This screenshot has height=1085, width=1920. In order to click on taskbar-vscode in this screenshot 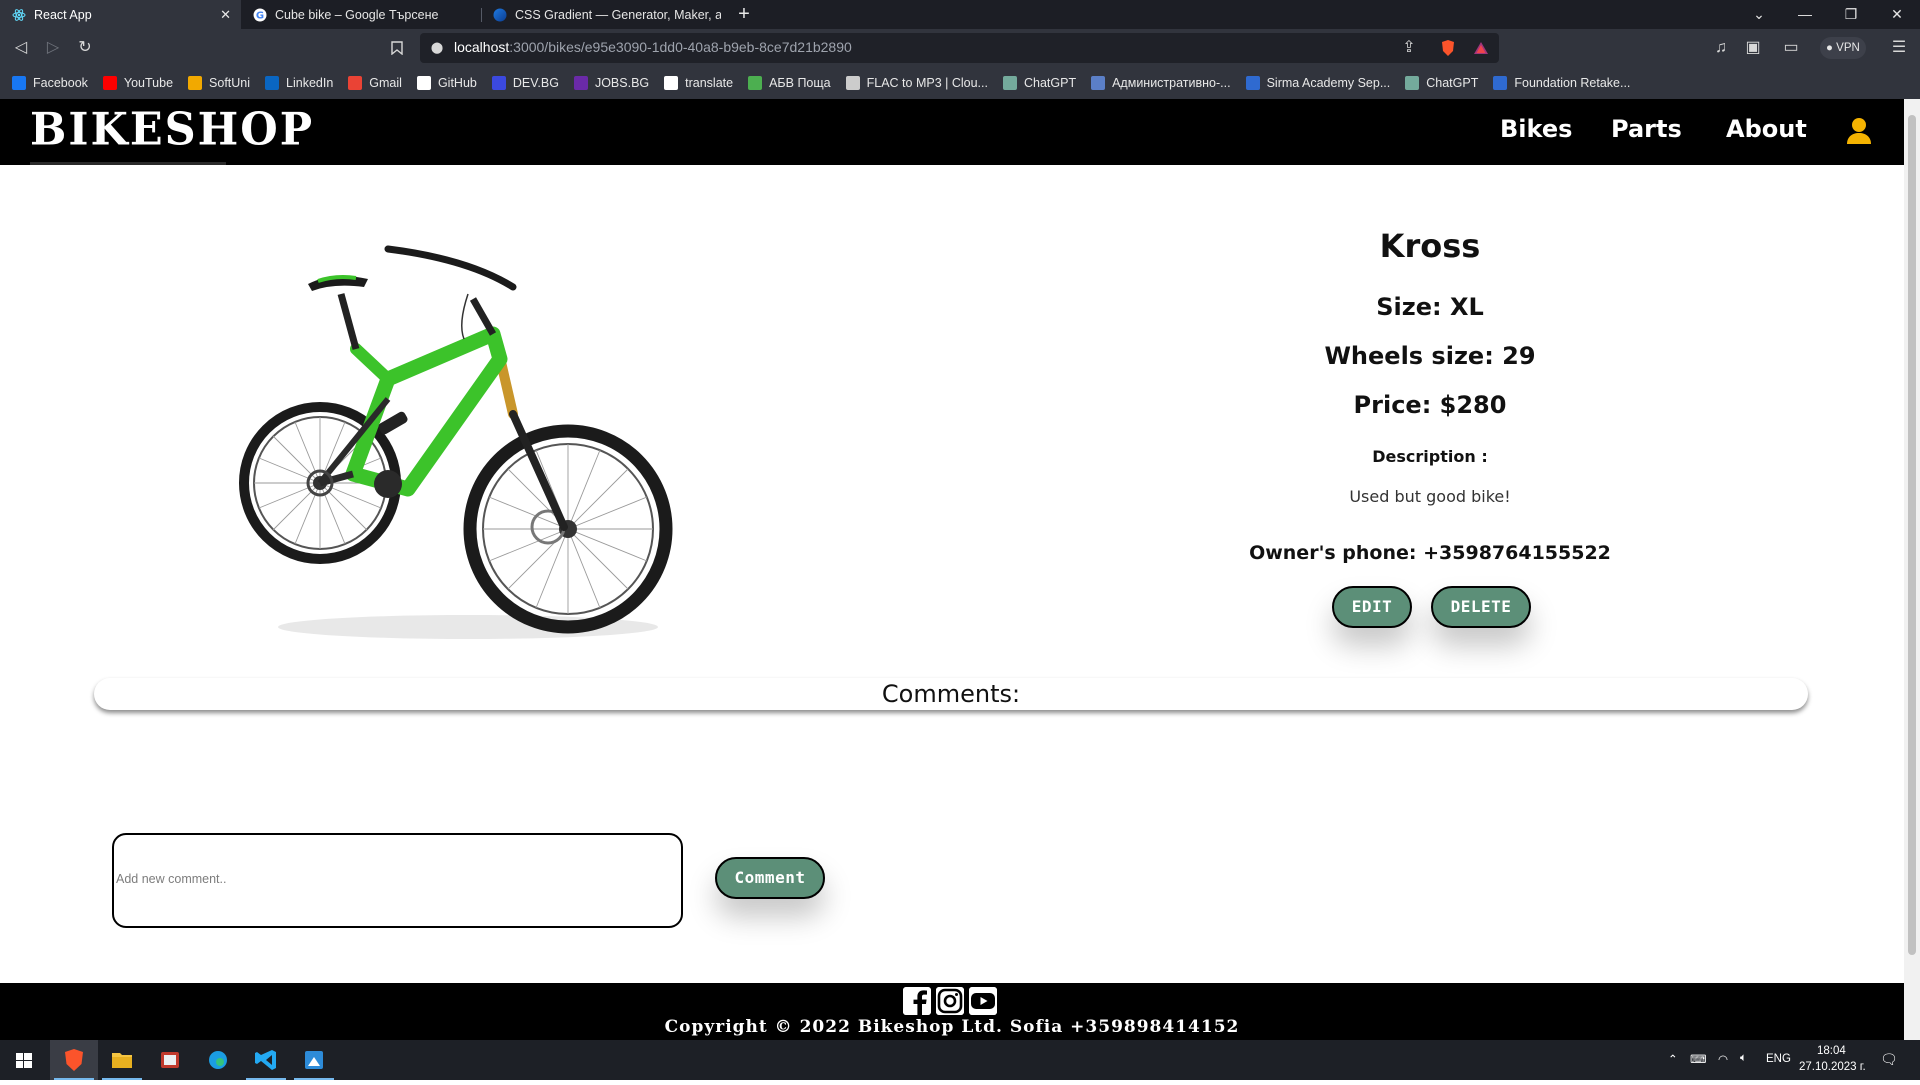, I will do `click(266, 1060)`.